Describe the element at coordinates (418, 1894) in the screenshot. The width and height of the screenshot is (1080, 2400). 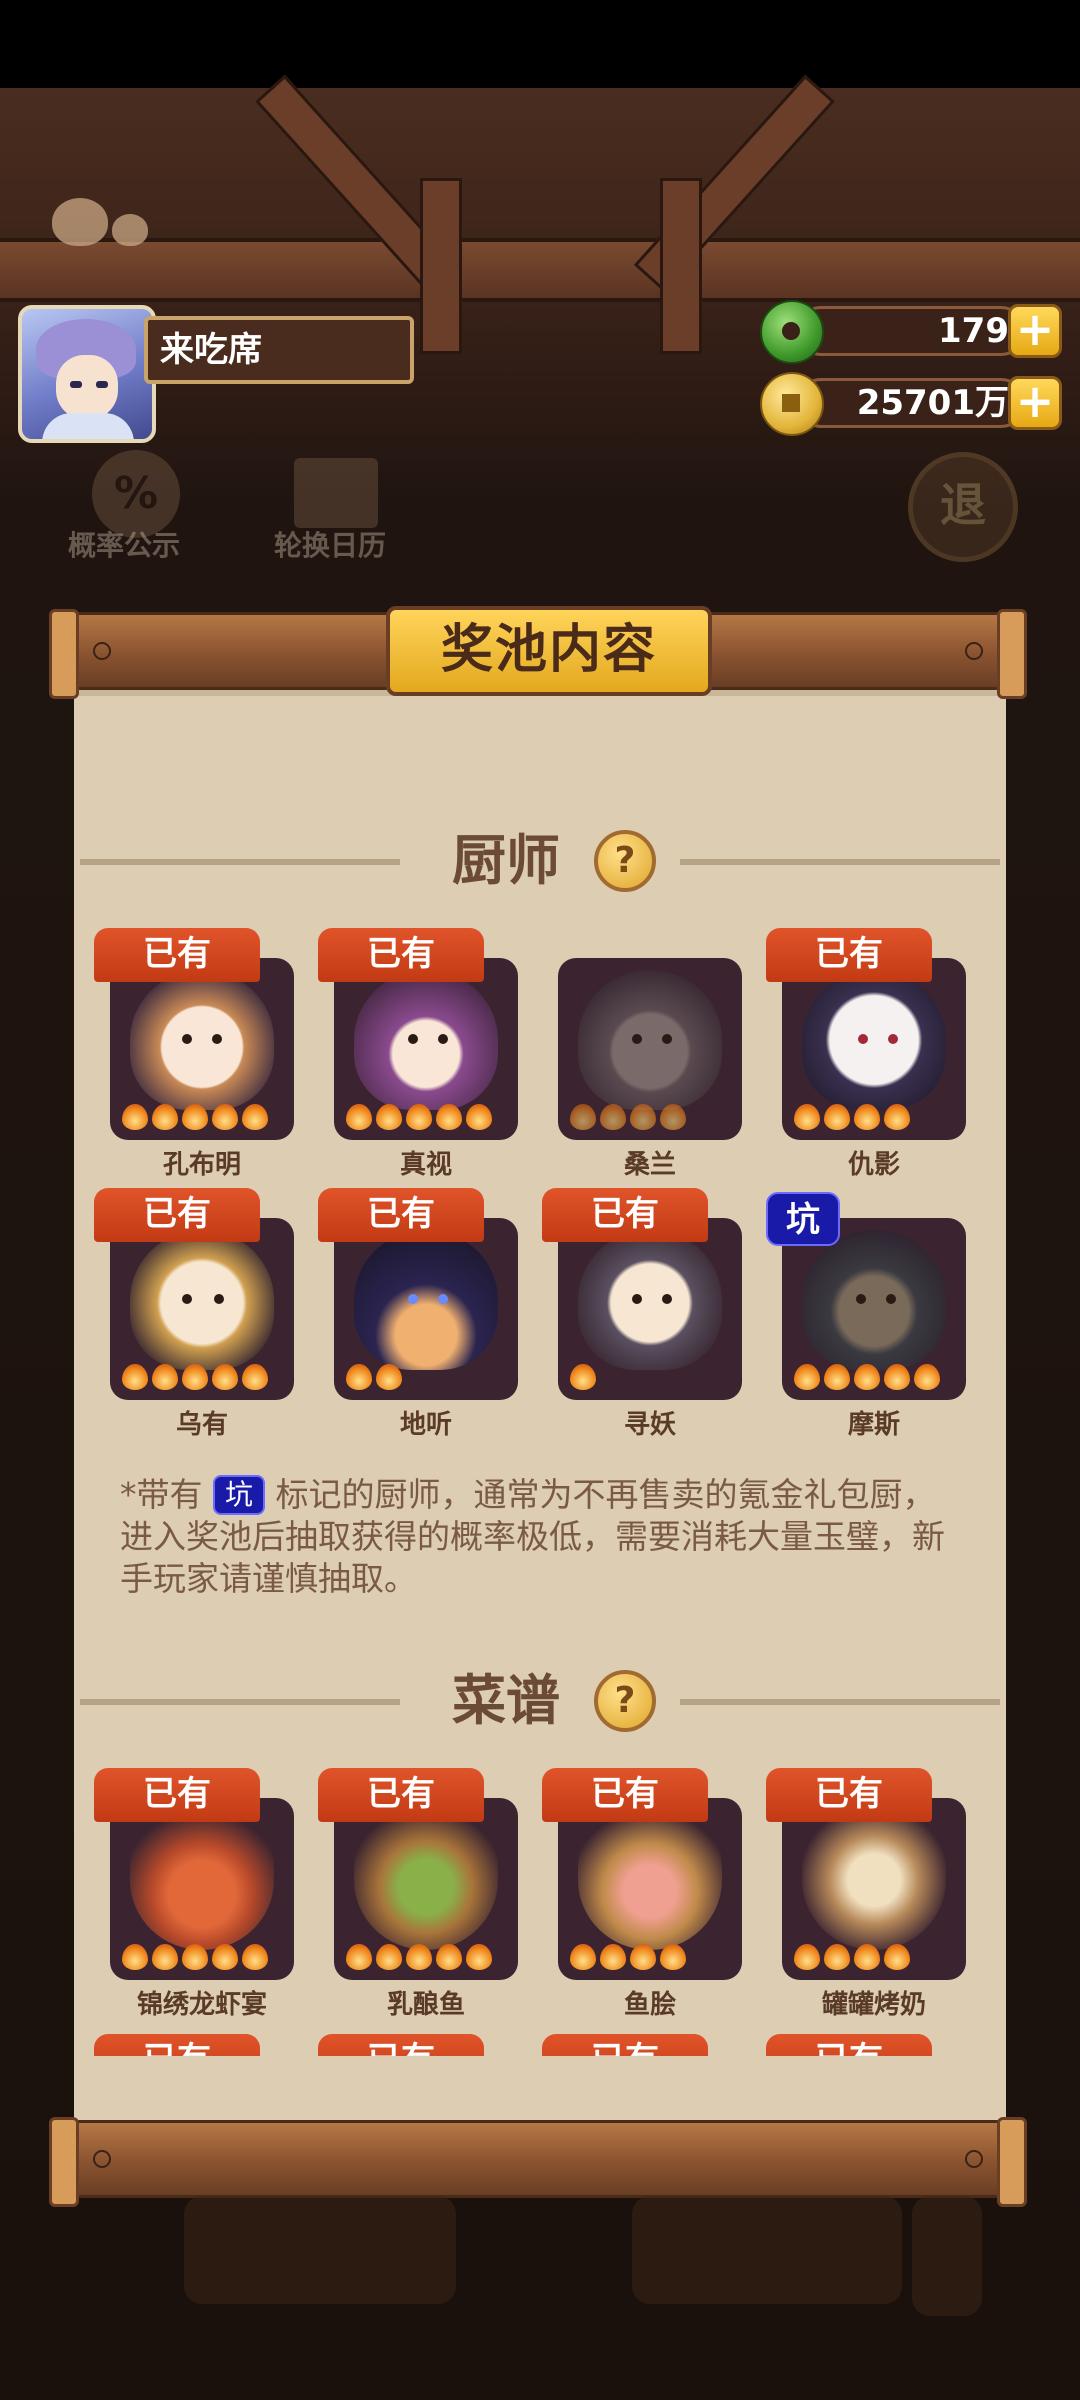
I see `recipe-card: 已有 乳酿鱼` at that location.